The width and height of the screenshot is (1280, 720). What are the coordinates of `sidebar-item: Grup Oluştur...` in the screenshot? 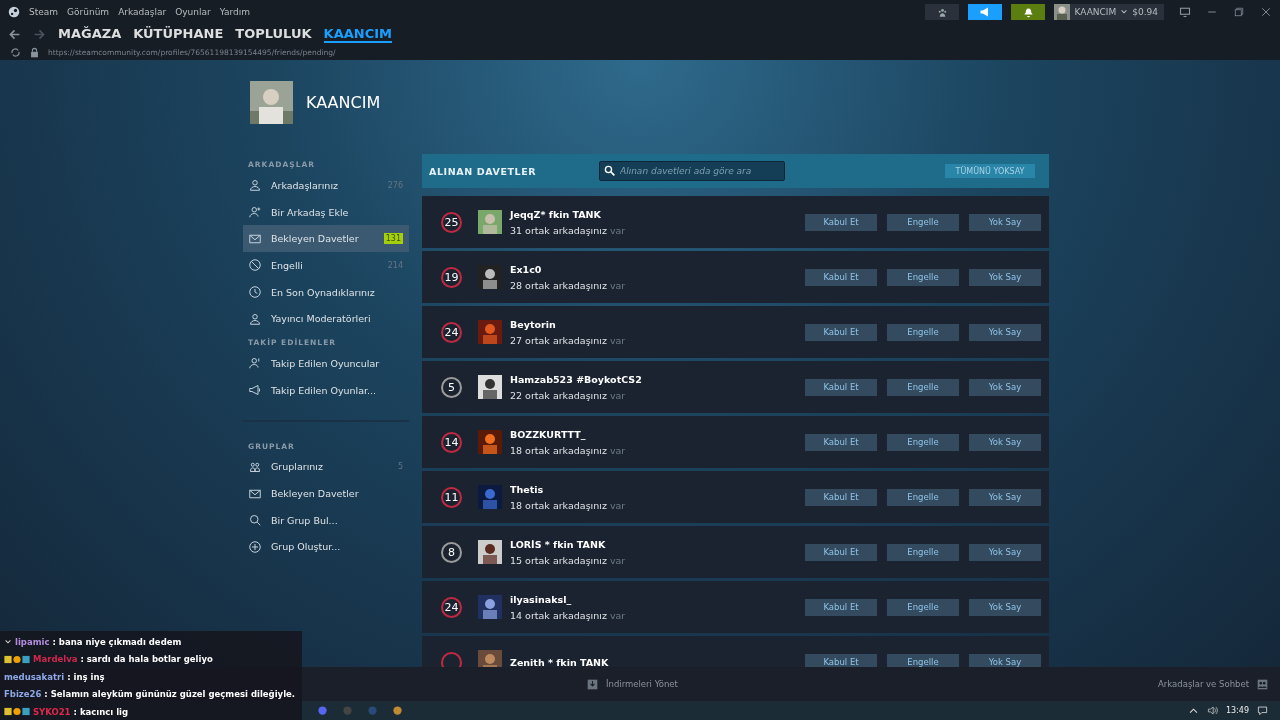 It's located at (326, 547).